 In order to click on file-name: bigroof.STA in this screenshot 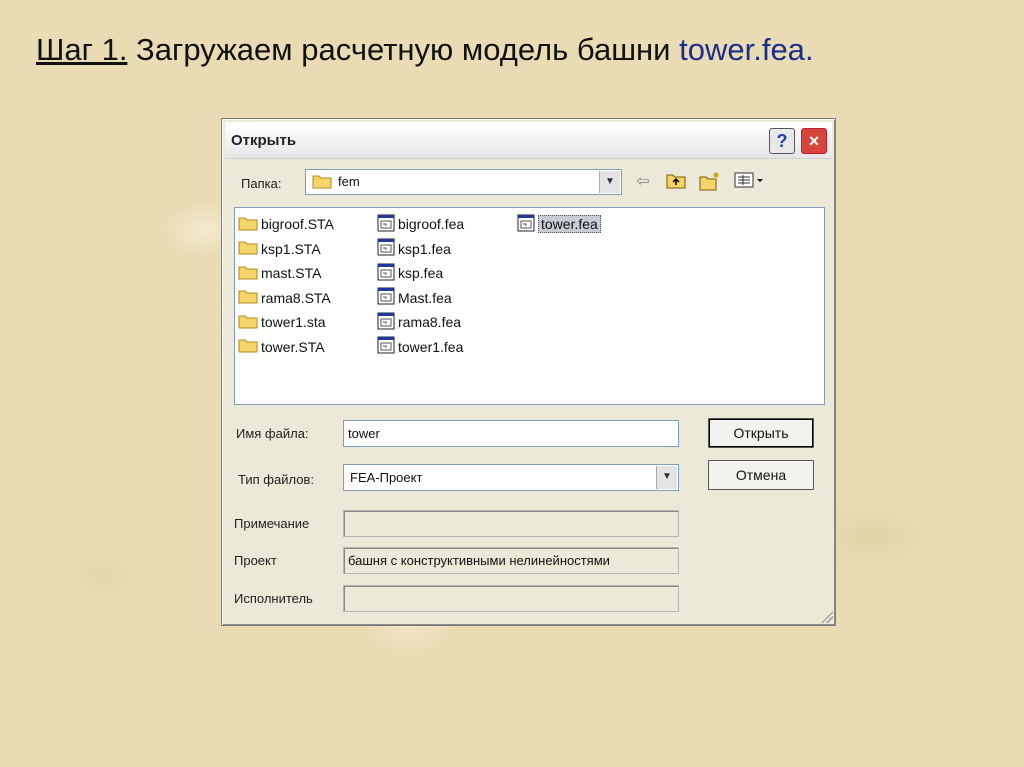, I will do `click(297, 224)`.